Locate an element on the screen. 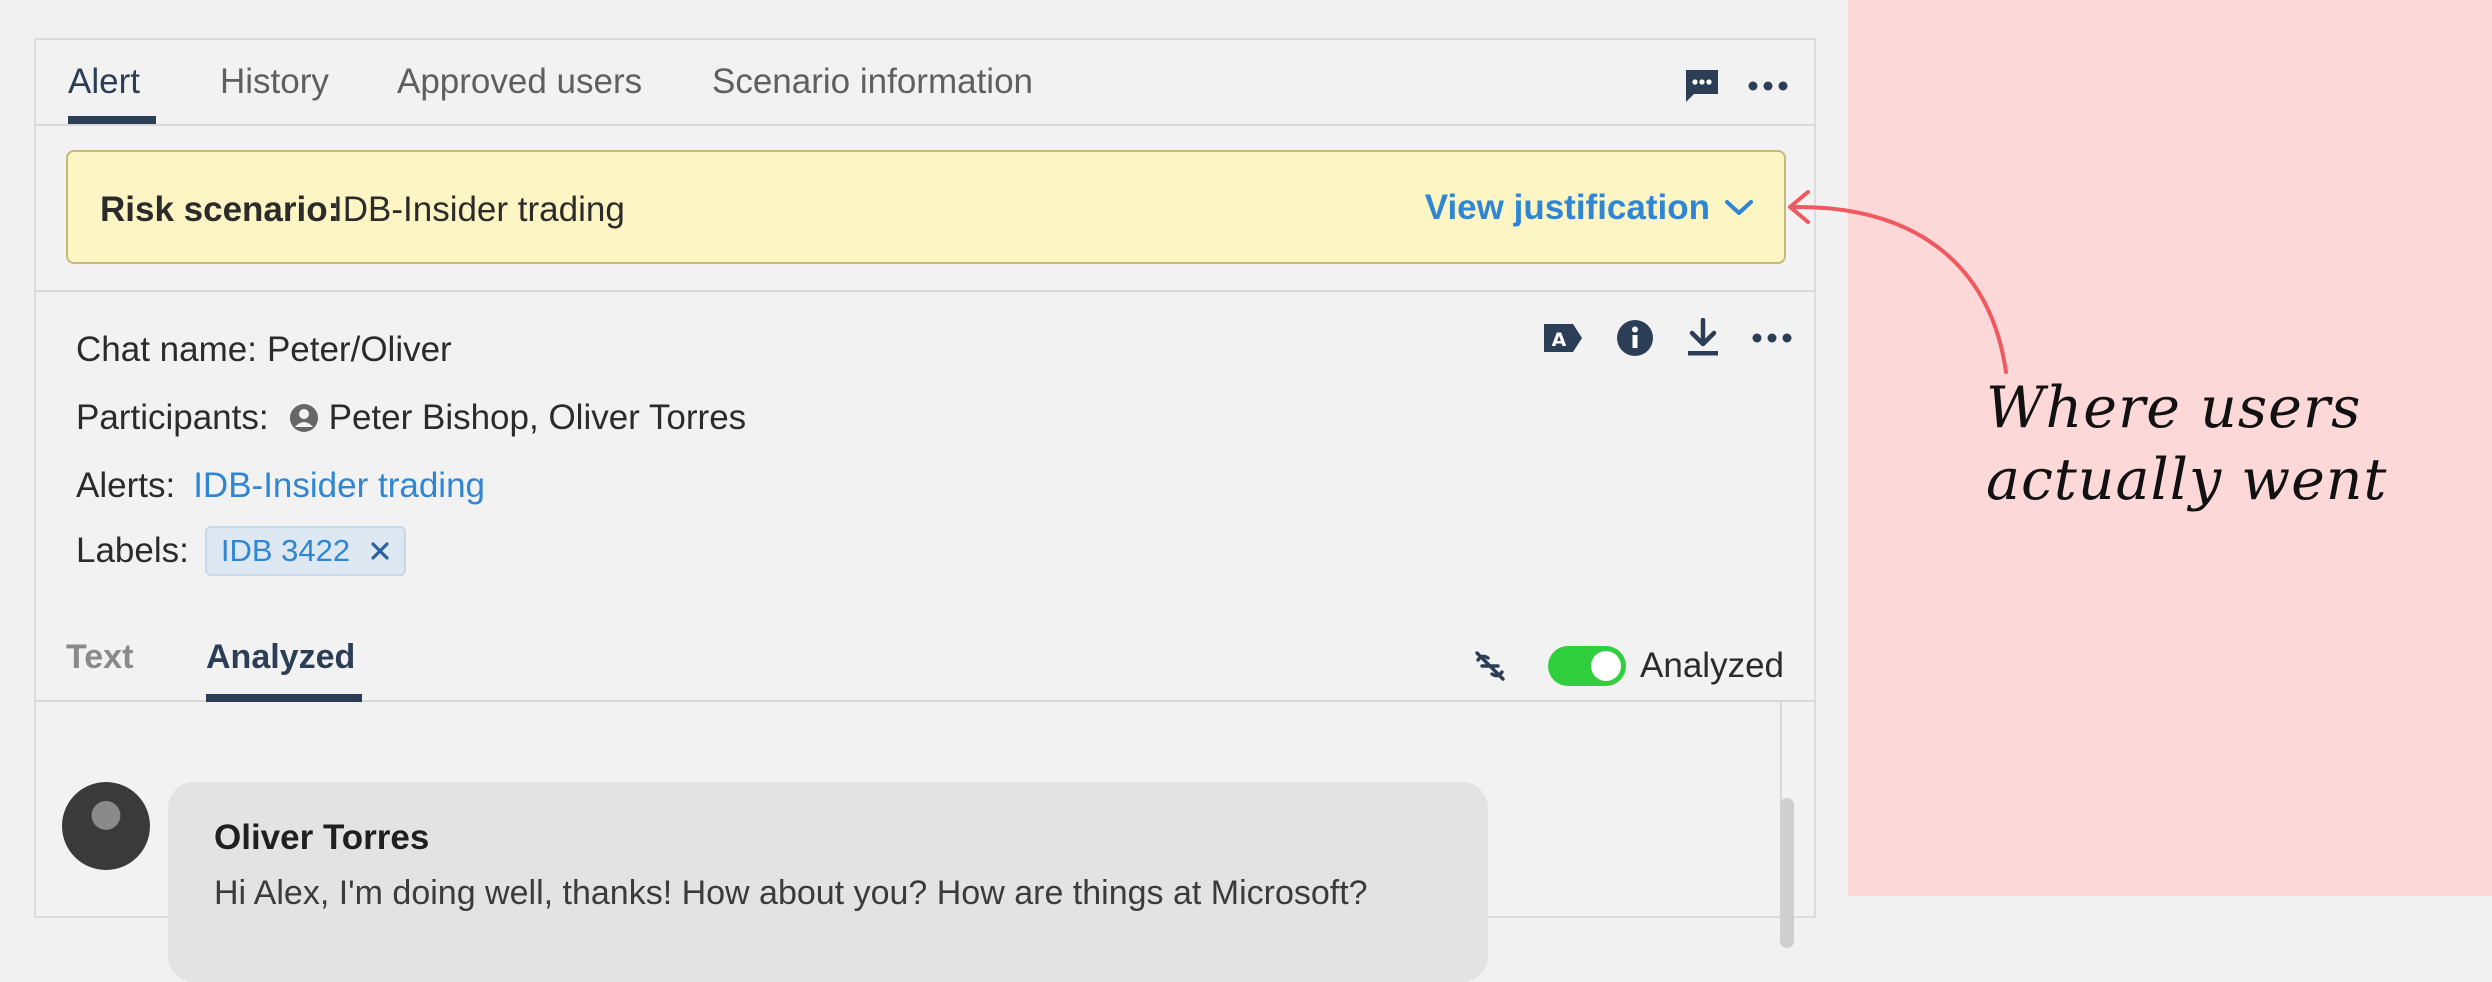 The width and height of the screenshot is (2492, 982). tab-history: History is located at coordinates (274, 82).